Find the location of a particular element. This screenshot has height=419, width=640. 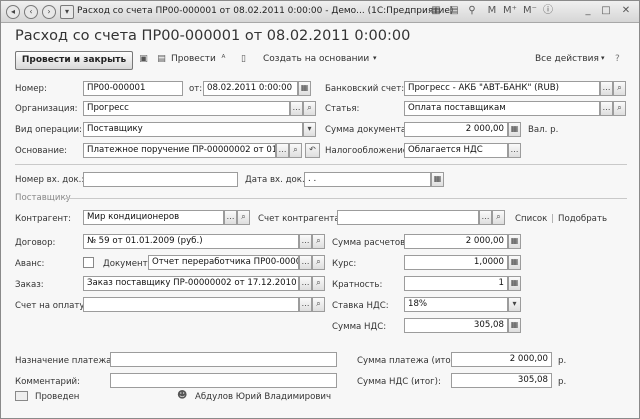

taxation-field: Облагается НДС is located at coordinates (456, 150).